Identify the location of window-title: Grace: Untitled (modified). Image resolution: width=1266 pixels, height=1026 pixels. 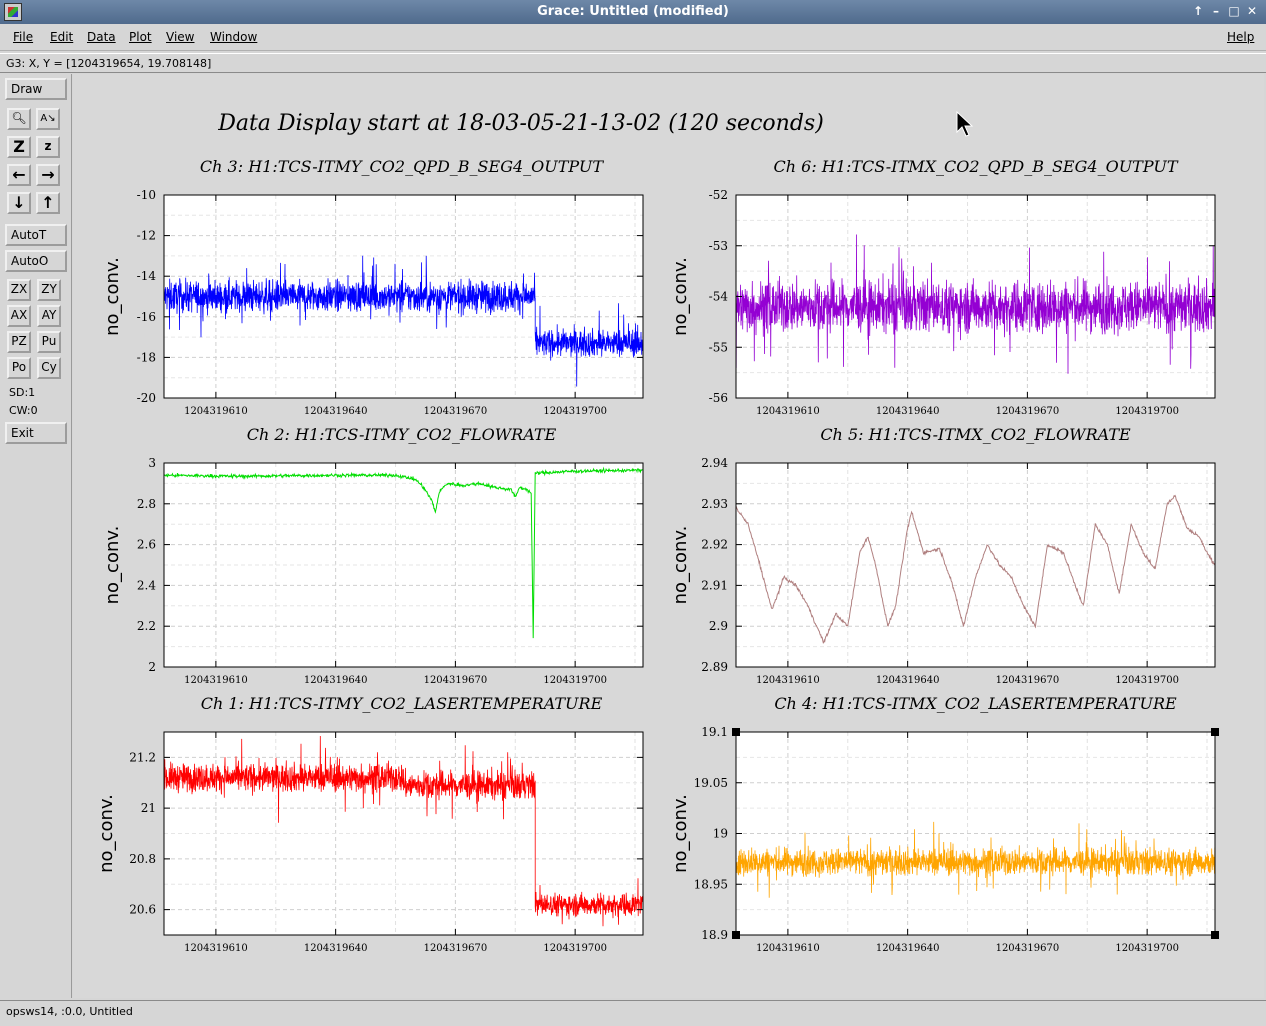
(633, 11).